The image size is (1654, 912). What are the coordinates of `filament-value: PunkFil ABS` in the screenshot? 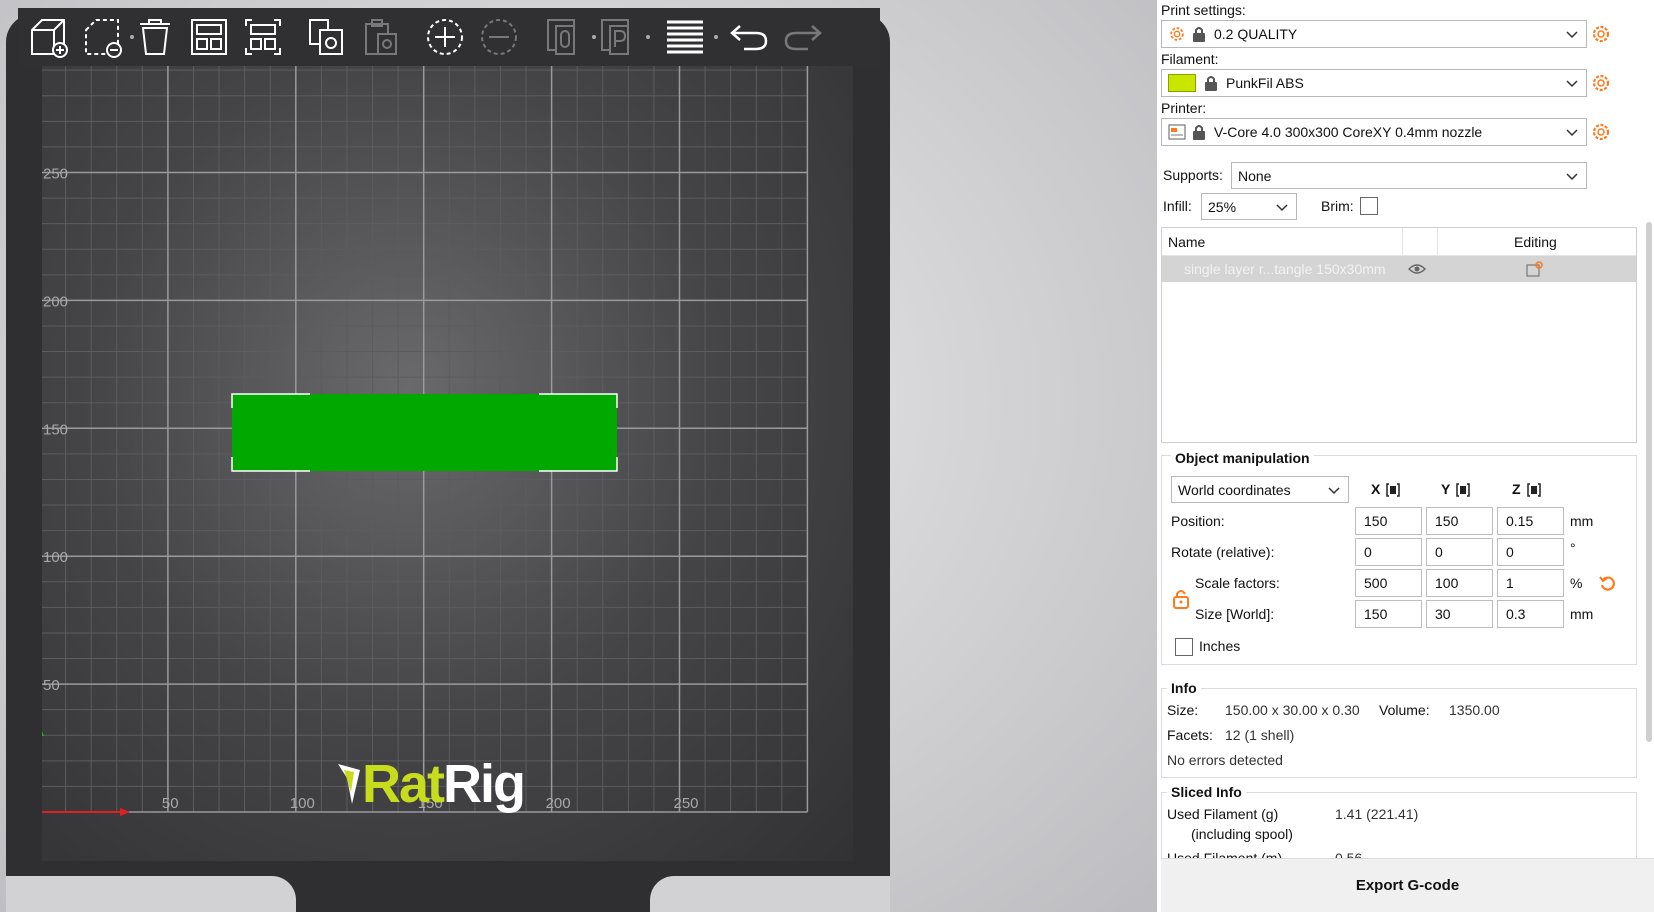 It's located at (1265, 83).